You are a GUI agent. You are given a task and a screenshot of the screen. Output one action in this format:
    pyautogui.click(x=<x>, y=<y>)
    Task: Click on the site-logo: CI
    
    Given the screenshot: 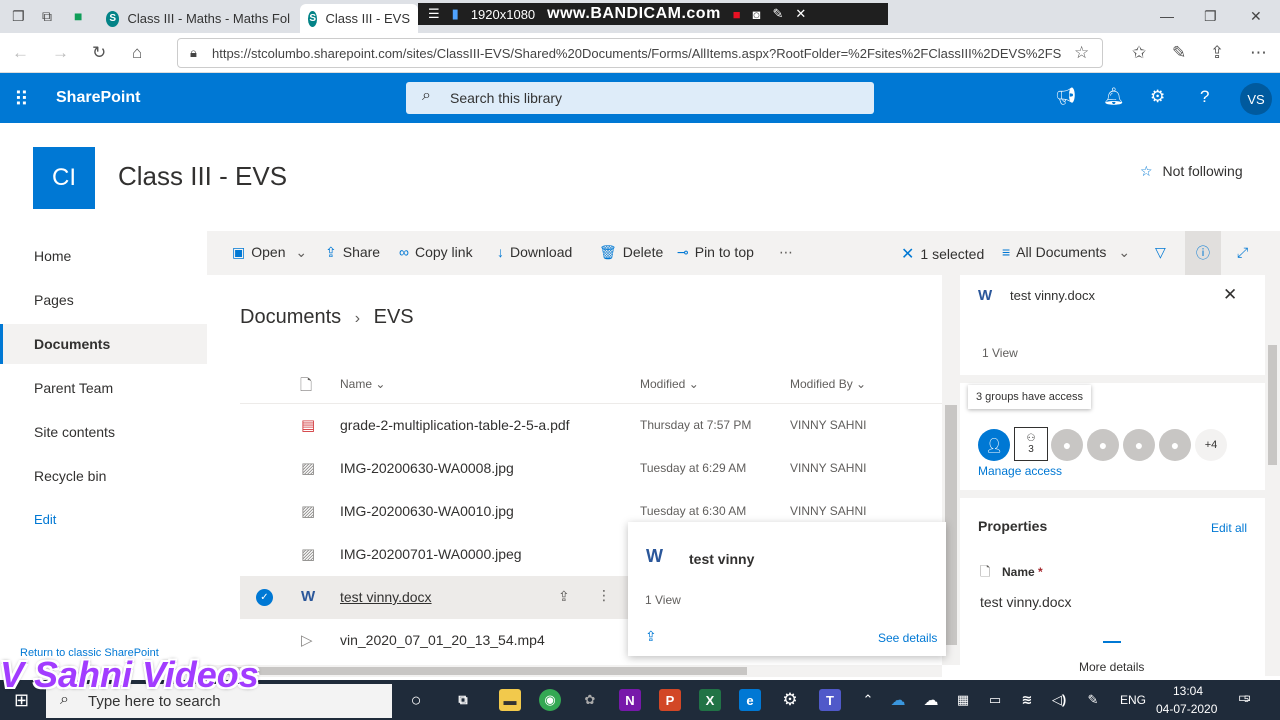 What is the action you would take?
    pyautogui.click(x=64, y=178)
    